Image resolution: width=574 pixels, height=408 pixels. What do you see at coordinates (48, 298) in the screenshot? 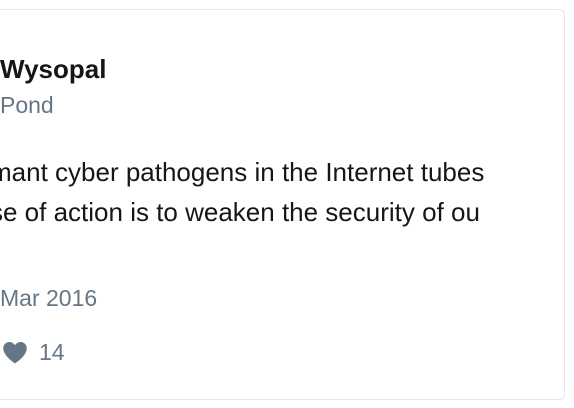
I see `tweet-timestamp: Mar 2016` at bounding box center [48, 298].